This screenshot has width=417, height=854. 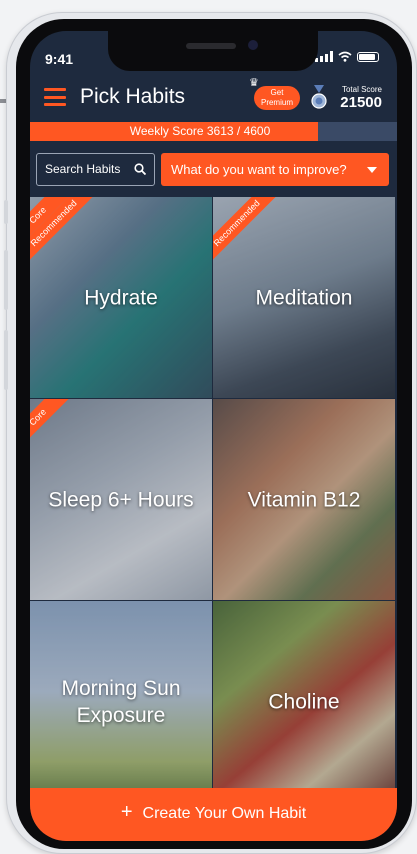 I want to click on battery-icon, so click(x=368, y=57).